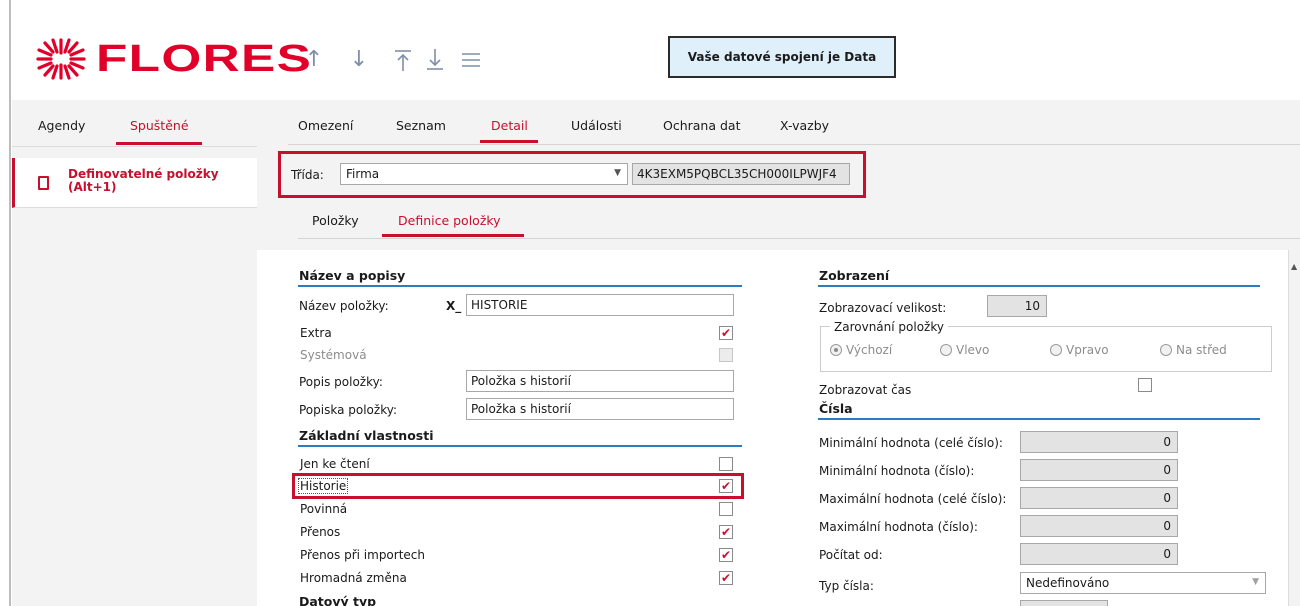  I want to click on systemova-checkbox, so click(726, 355).